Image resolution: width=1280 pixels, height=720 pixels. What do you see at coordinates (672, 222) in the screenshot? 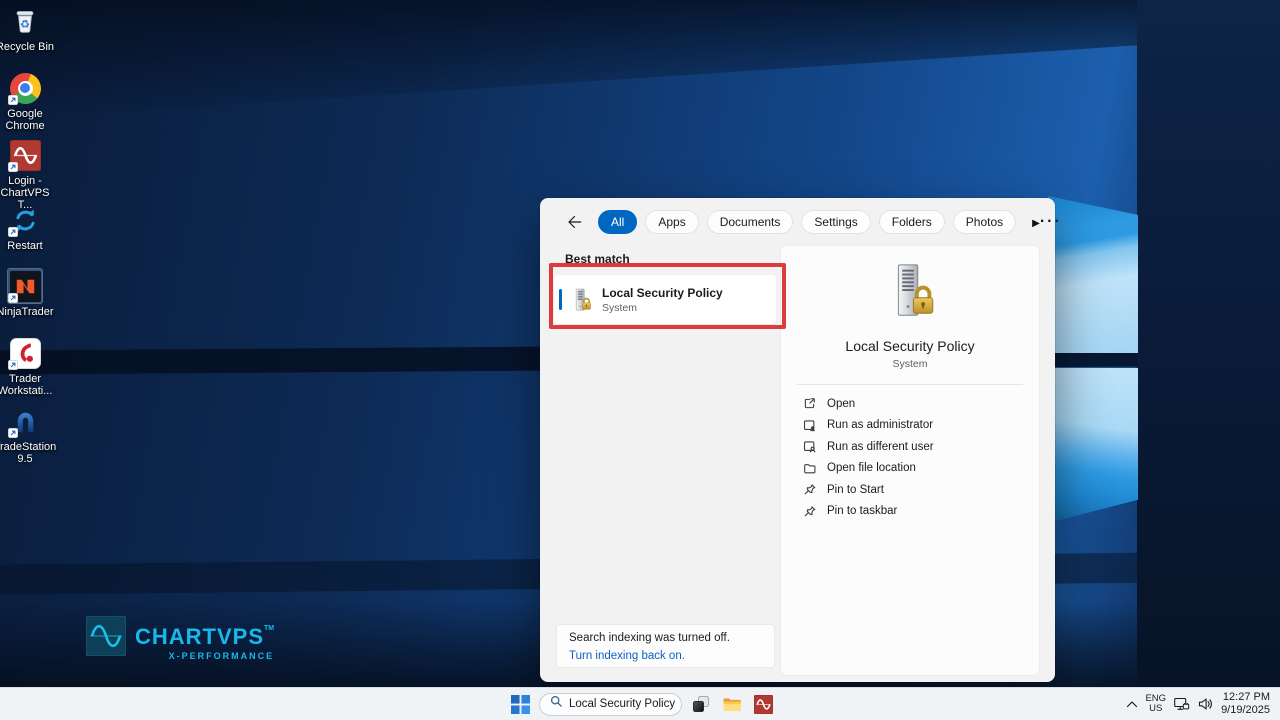
I see `tab-apps: Apps` at bounding box center [672, 222].